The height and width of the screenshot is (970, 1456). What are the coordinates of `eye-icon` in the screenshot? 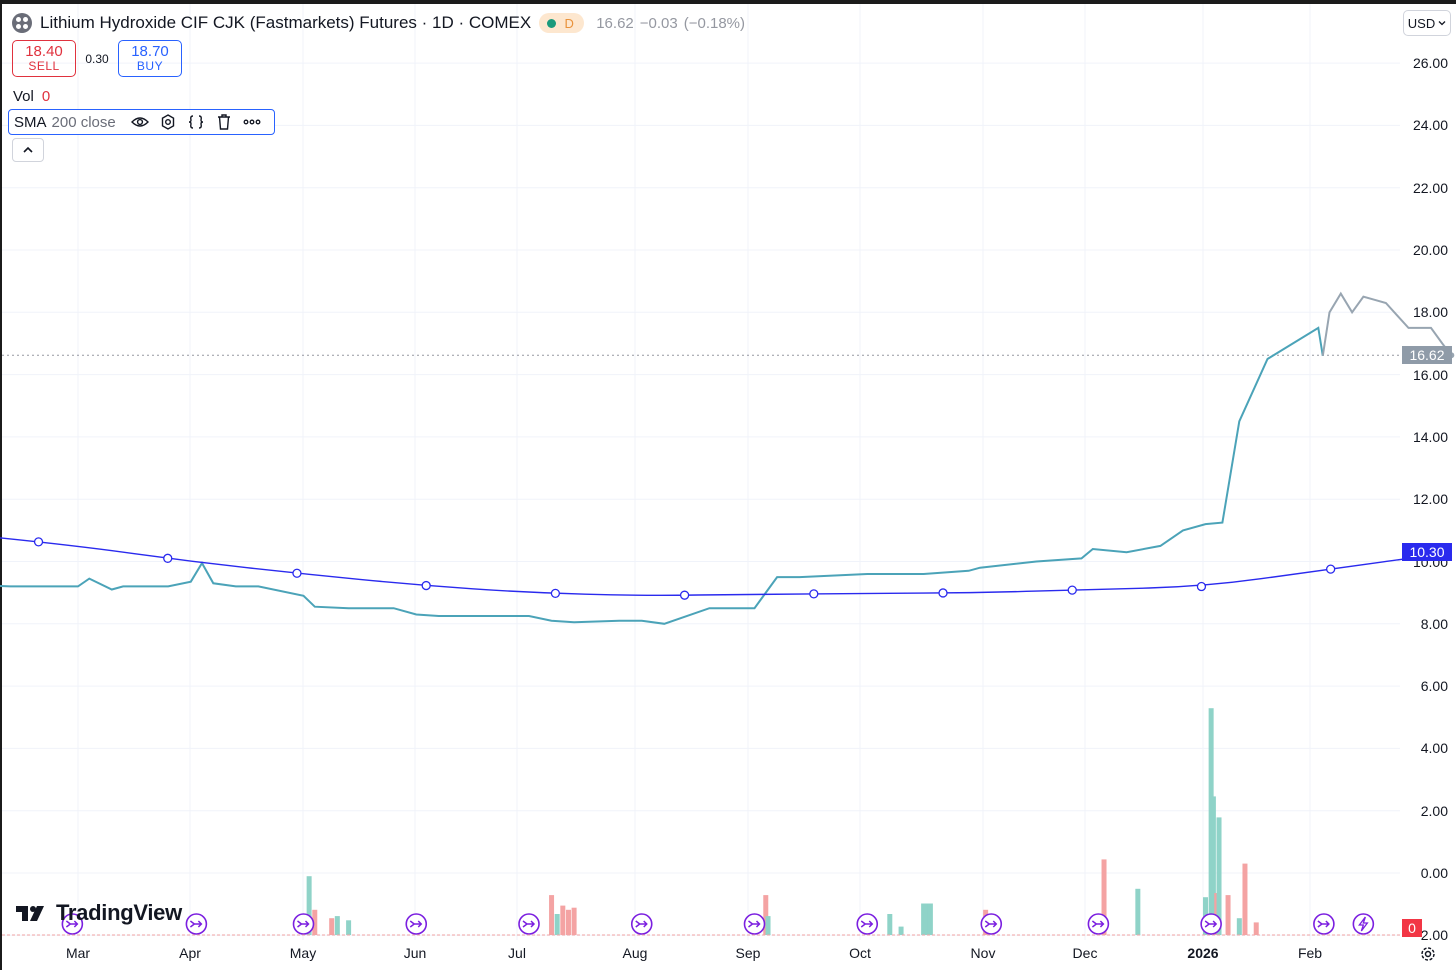 It's located at (140, 122).